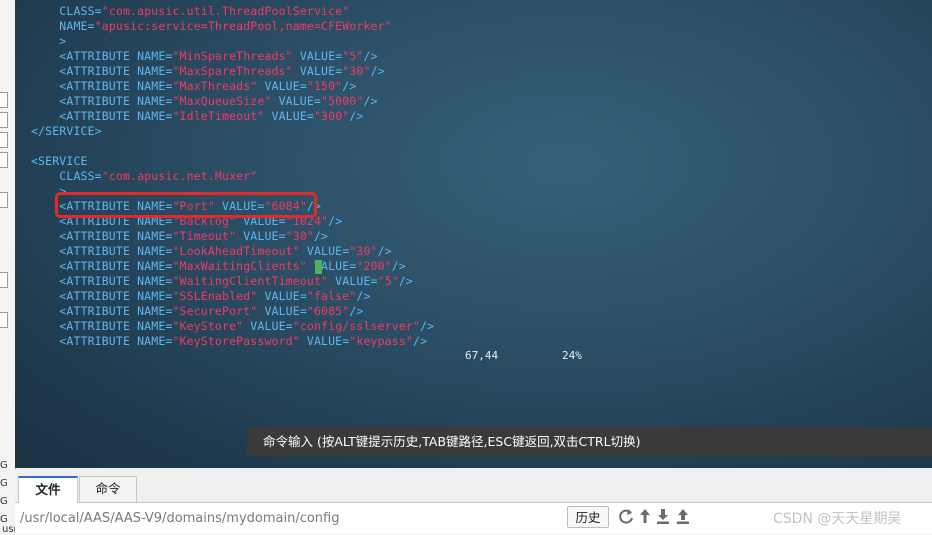 Image resolution: width=932 pixels, height=535 pixels. Describe the element at coordinates (294, 518) in the screenshot. I see `path-input` at that location.